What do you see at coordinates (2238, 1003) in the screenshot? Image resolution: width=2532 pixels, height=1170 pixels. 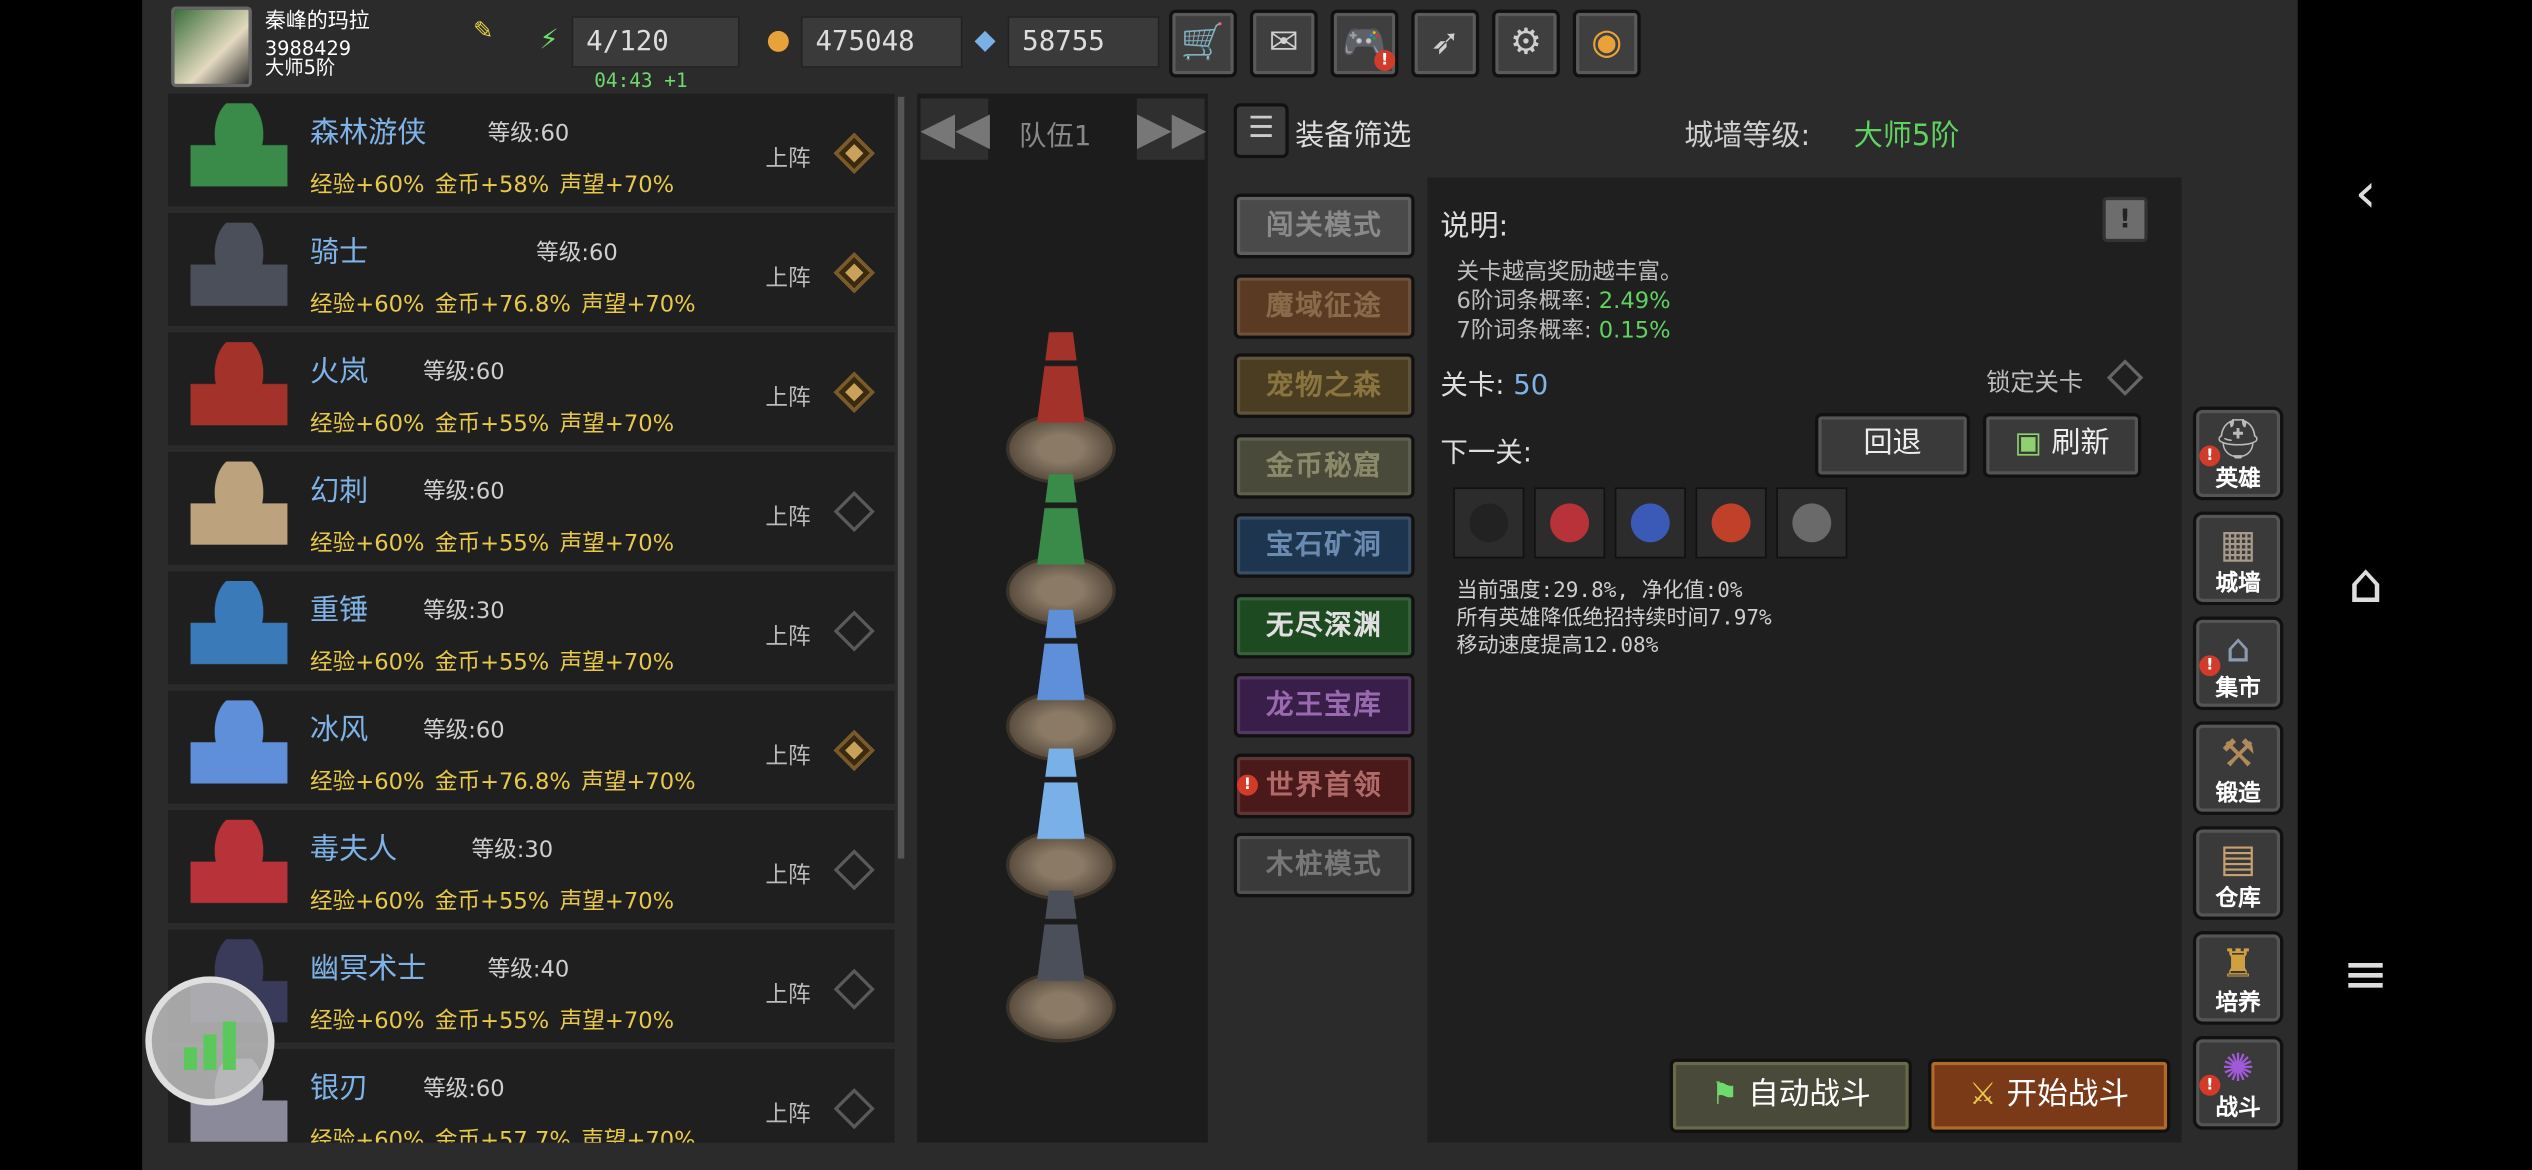 I see `sidenav-label: 培养` at bounding box center [2238, 1003].